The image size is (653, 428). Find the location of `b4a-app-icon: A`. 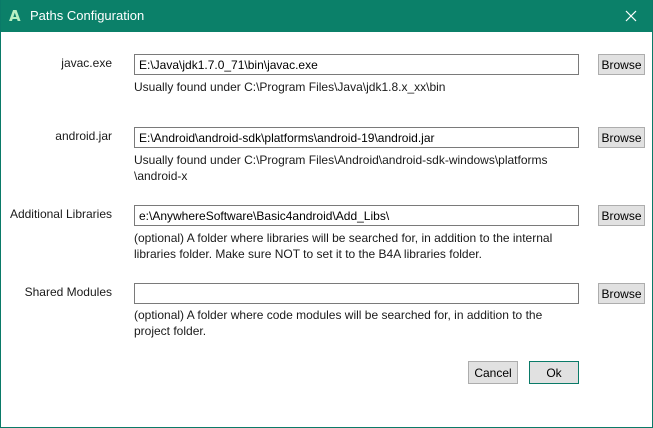

b4a-app-icon: A is located at coordinates (15, 16).